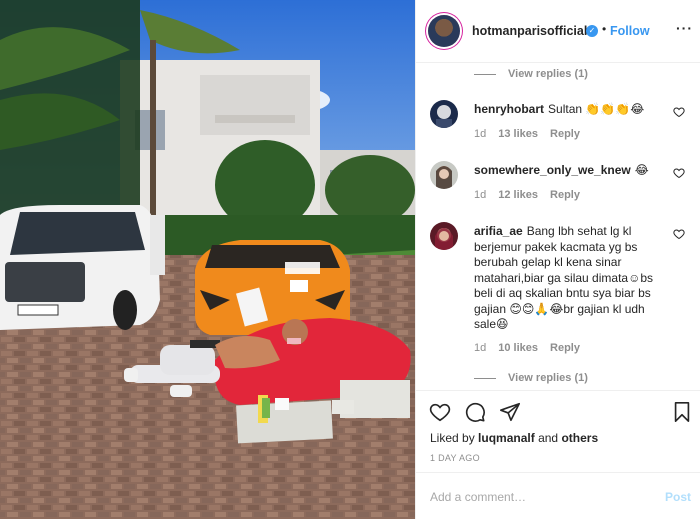  Describe the element at coordinates (518, 134) in the screenshot. I see `comment-likes: 13 likes` at that location.